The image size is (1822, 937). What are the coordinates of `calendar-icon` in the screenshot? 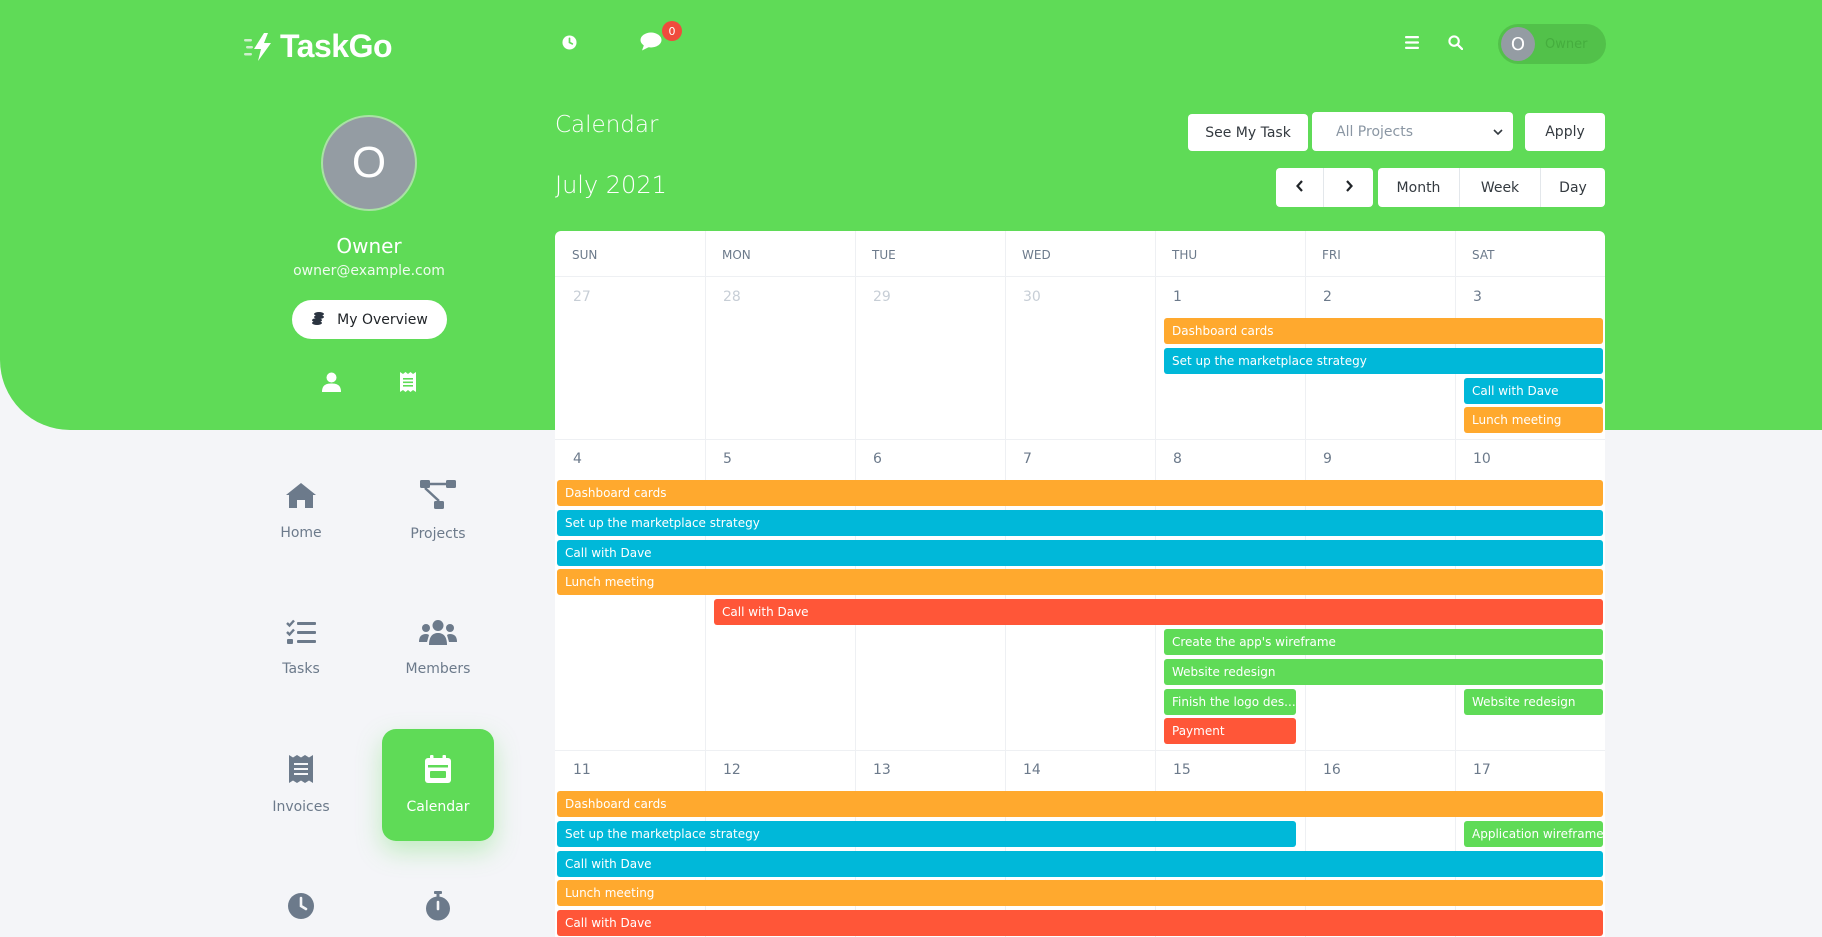 It's located at (438, 771).